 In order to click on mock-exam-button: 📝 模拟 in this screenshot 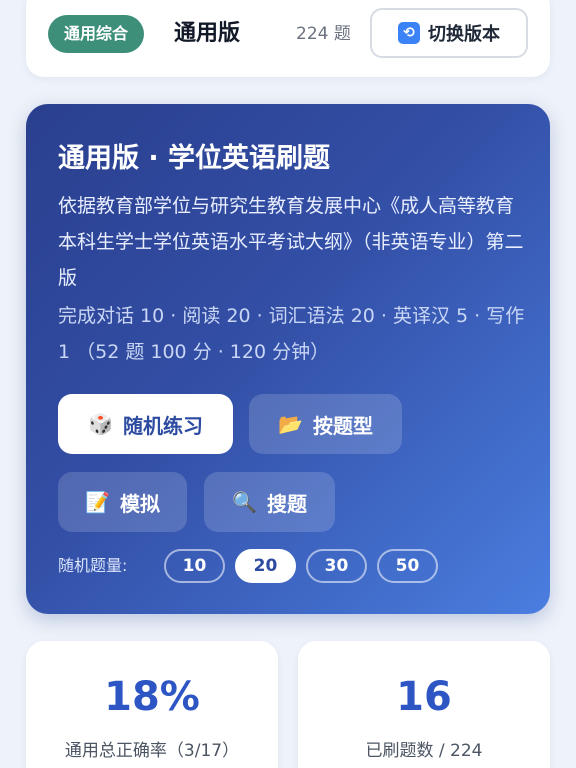, I will do `click(122, 502)`.